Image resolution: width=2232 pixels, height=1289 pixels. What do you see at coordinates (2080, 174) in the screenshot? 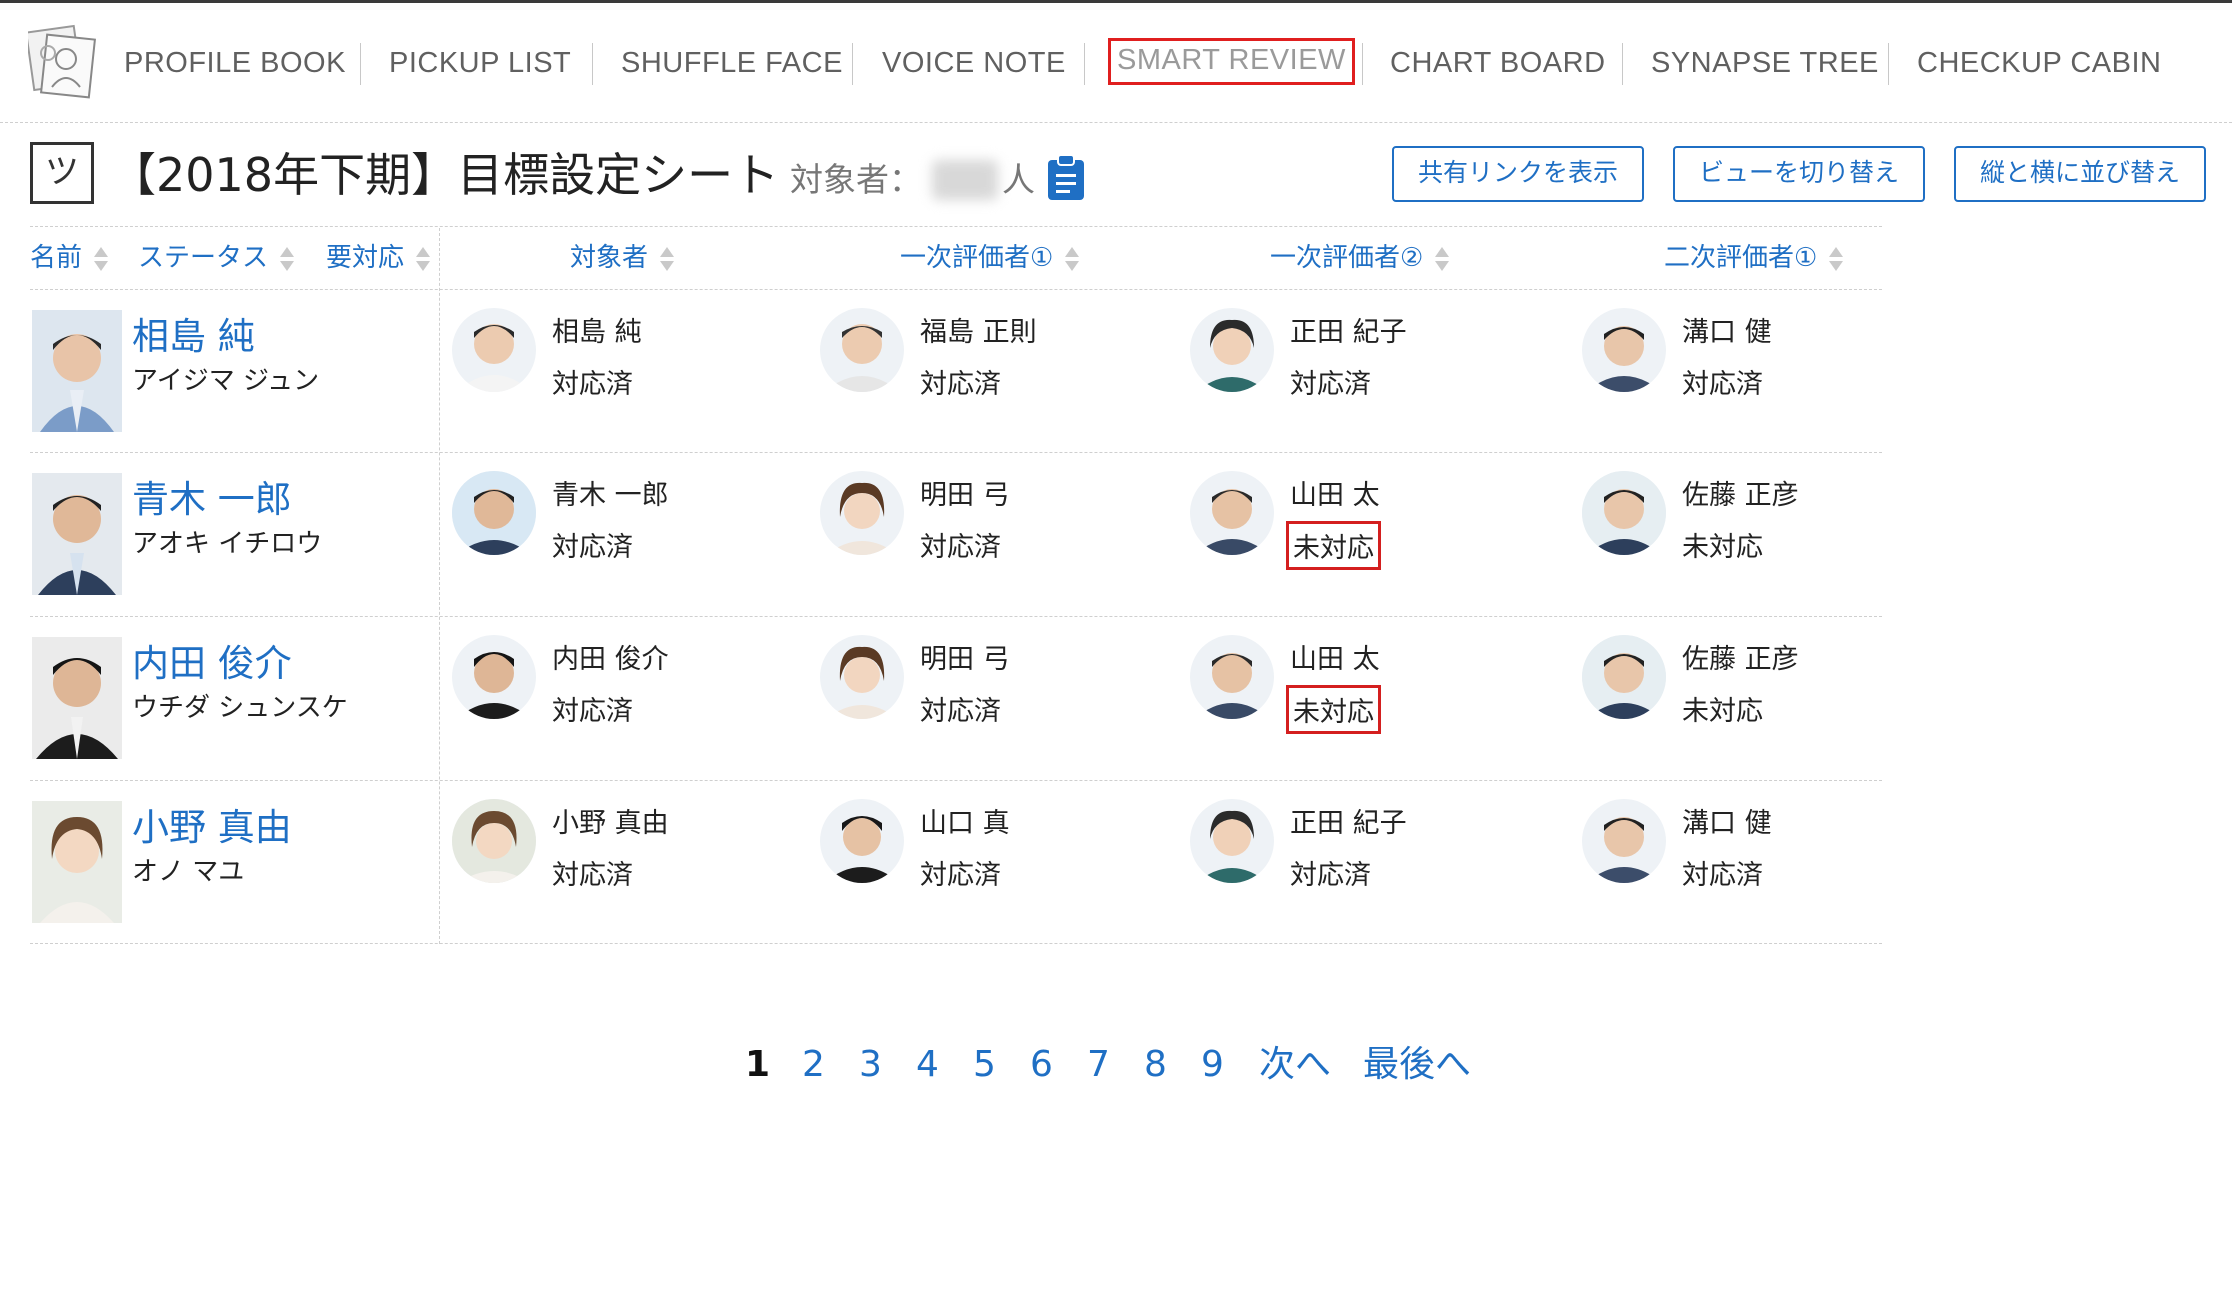
I see `sort-rows-columns-button: 縦と横に並び替え` at bounding box center [2080, 174].